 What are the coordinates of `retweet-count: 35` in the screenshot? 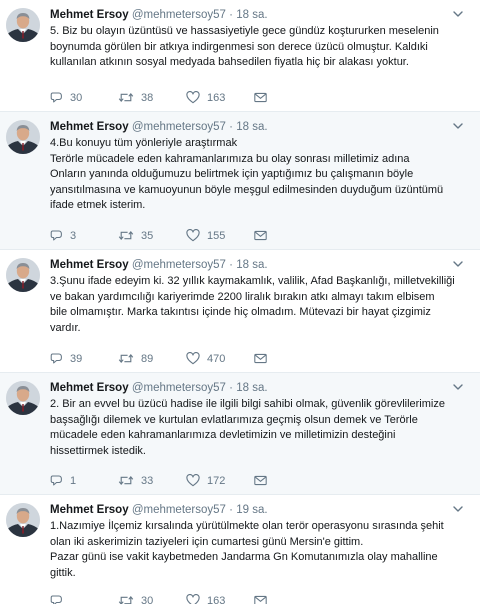 It's located at (147, 235).